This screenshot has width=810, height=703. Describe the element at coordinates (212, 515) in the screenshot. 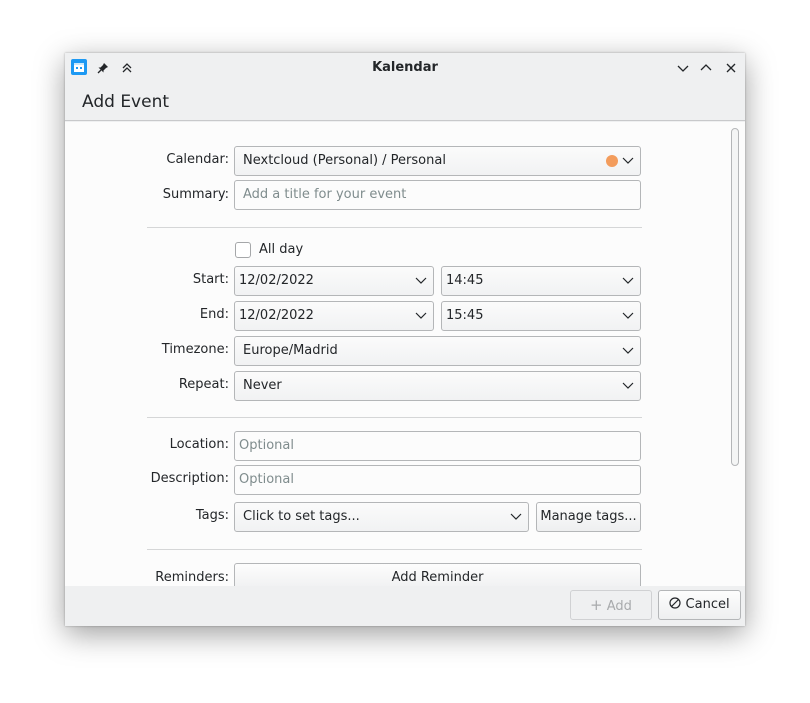

I see `tags-label: Tags:` at that location.